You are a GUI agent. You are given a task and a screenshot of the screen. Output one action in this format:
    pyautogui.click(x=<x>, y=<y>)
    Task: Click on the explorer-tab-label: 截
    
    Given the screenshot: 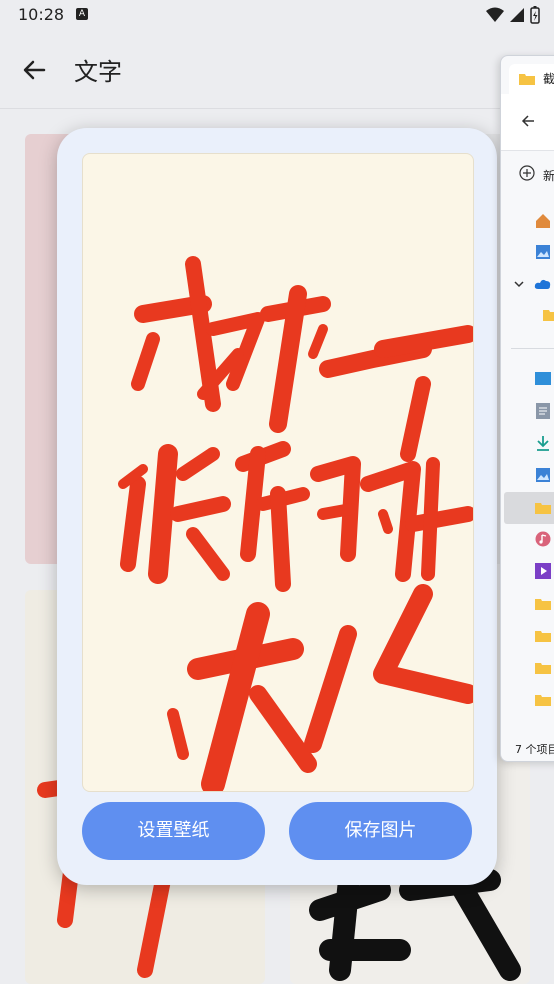 What is the action you would take?
    pyautogui.click(x=548, y=79)
    